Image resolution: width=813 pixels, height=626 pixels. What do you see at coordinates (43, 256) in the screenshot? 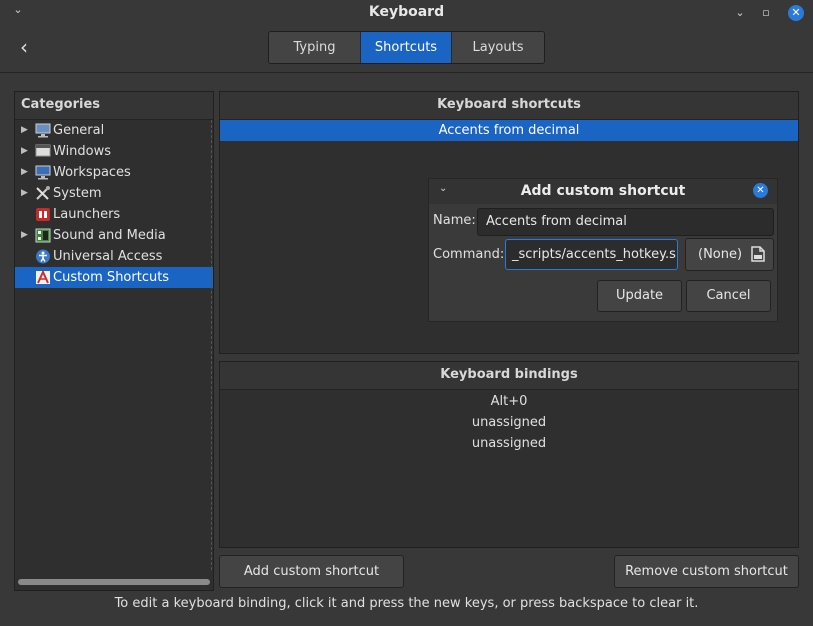
I see `accessibility-icon` at bounding box center [43, 256].